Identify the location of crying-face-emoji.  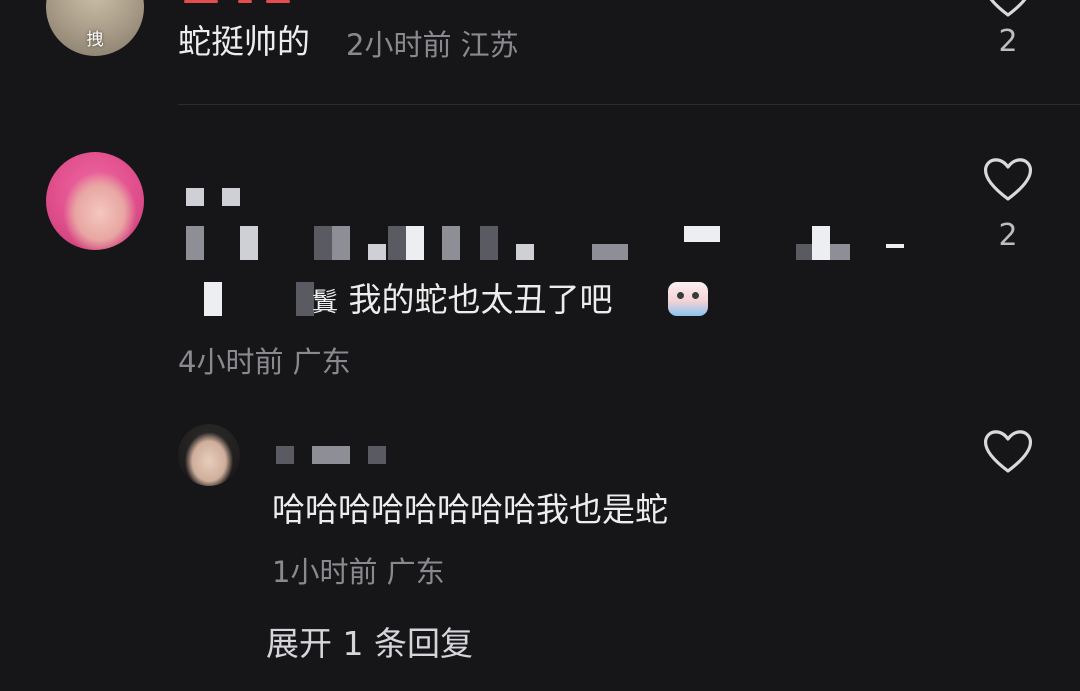
(688, 299).